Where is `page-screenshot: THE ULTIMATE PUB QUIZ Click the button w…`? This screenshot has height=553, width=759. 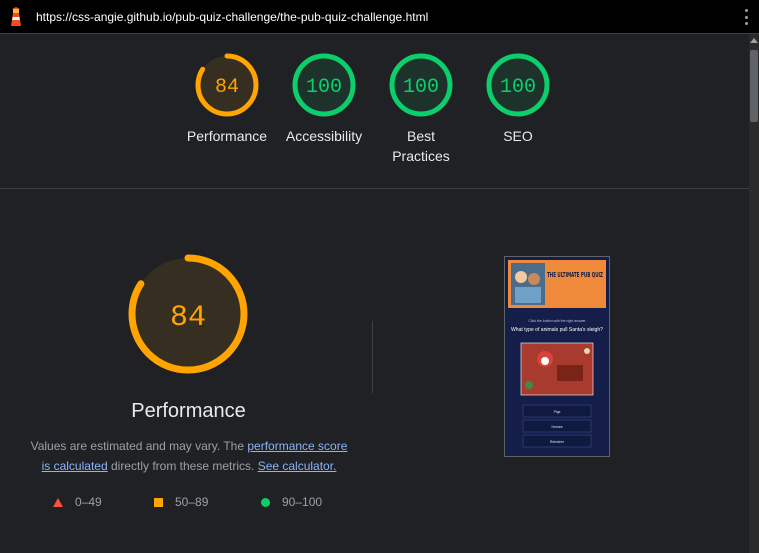
page-screenshot: THE ULTIMATE PUB QUIZ Click the button w… is located at coordinates (557, 356).